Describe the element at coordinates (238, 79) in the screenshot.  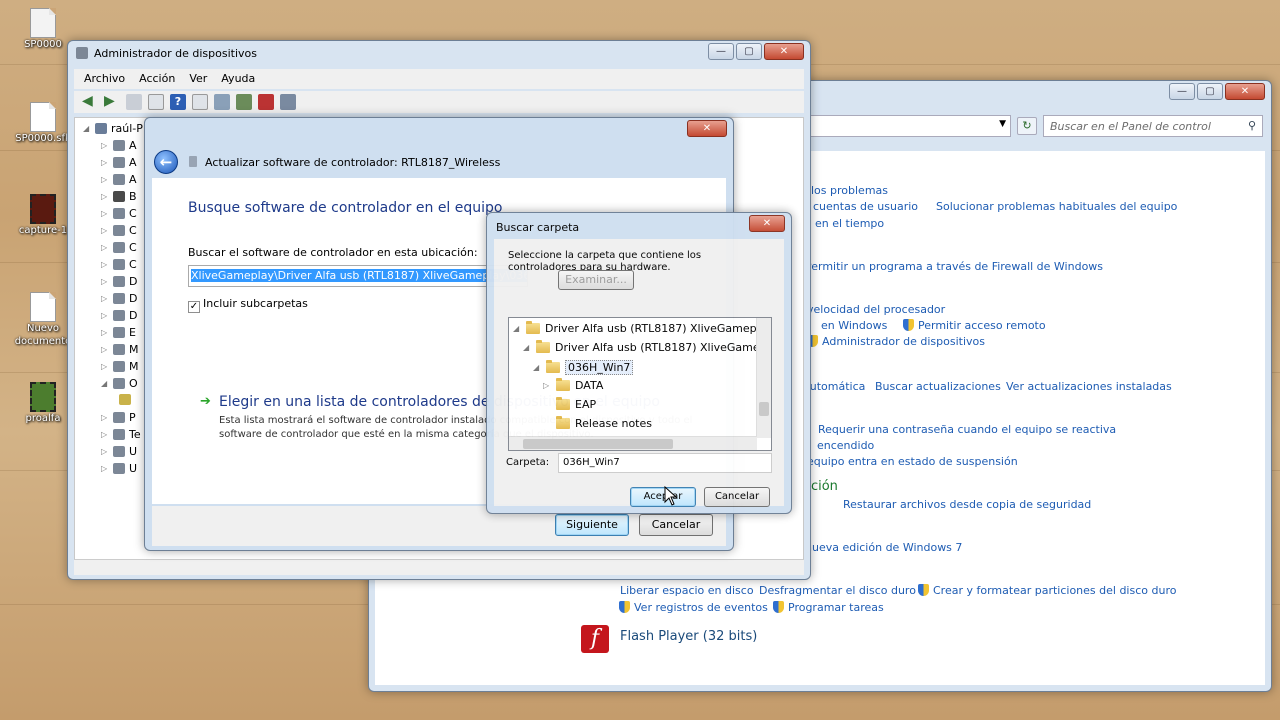
I see `menu-ayuda: Ayuda` at that location.